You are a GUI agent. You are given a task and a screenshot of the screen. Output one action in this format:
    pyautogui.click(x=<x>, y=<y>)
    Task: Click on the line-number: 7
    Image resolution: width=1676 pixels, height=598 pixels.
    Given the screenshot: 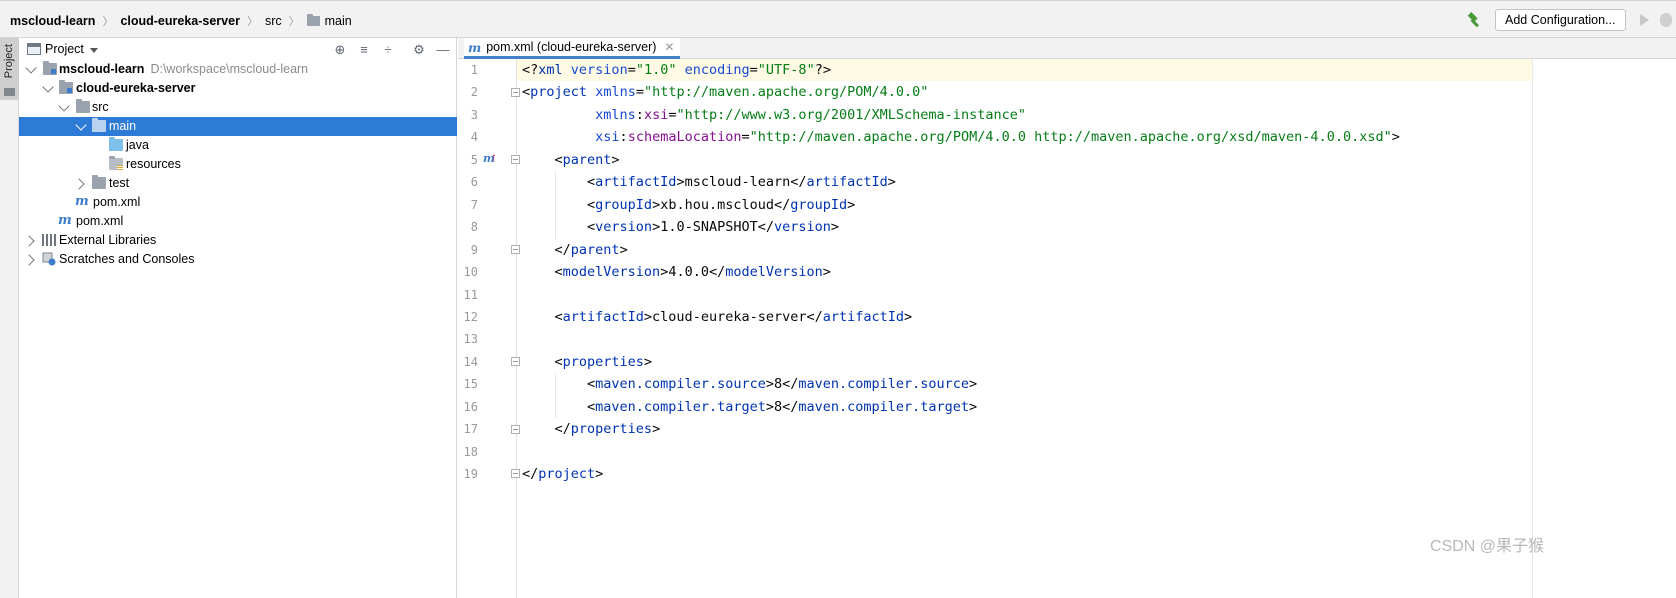 What is the action you would take?
    pyautogui.click(x=474, y=204)
    